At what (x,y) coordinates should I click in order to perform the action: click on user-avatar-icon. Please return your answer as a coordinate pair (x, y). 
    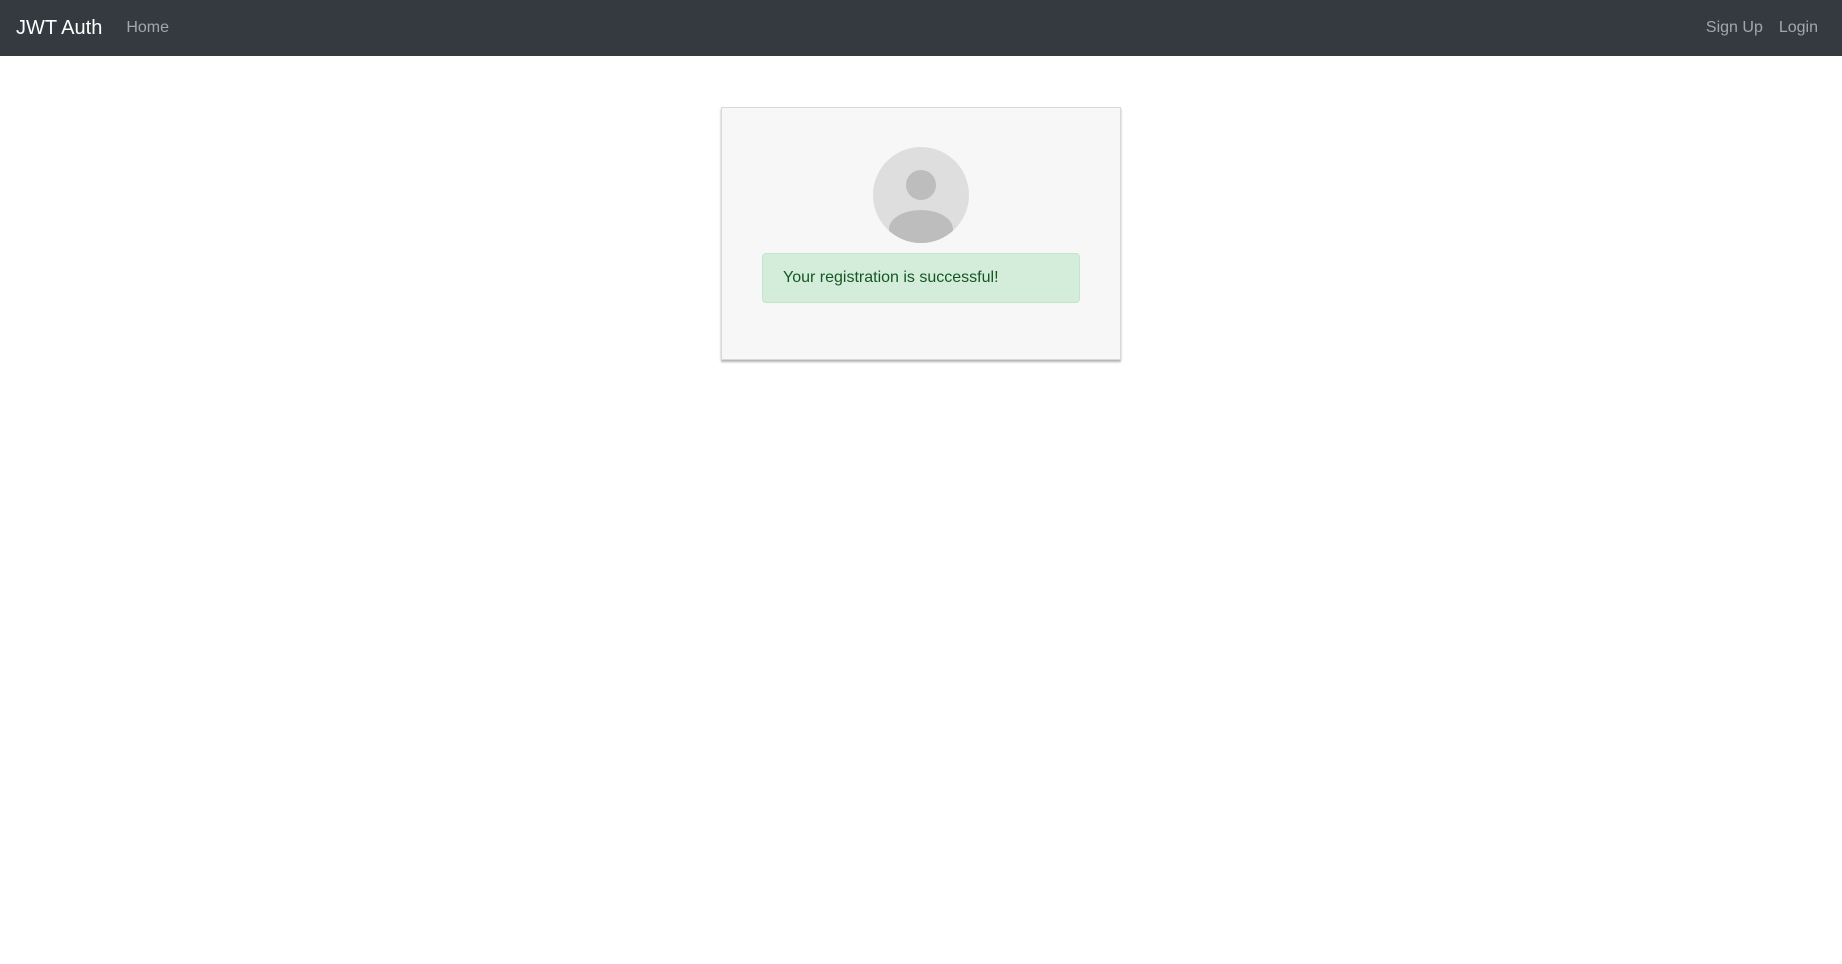
    Looking at the image, I should click on (921, 195).